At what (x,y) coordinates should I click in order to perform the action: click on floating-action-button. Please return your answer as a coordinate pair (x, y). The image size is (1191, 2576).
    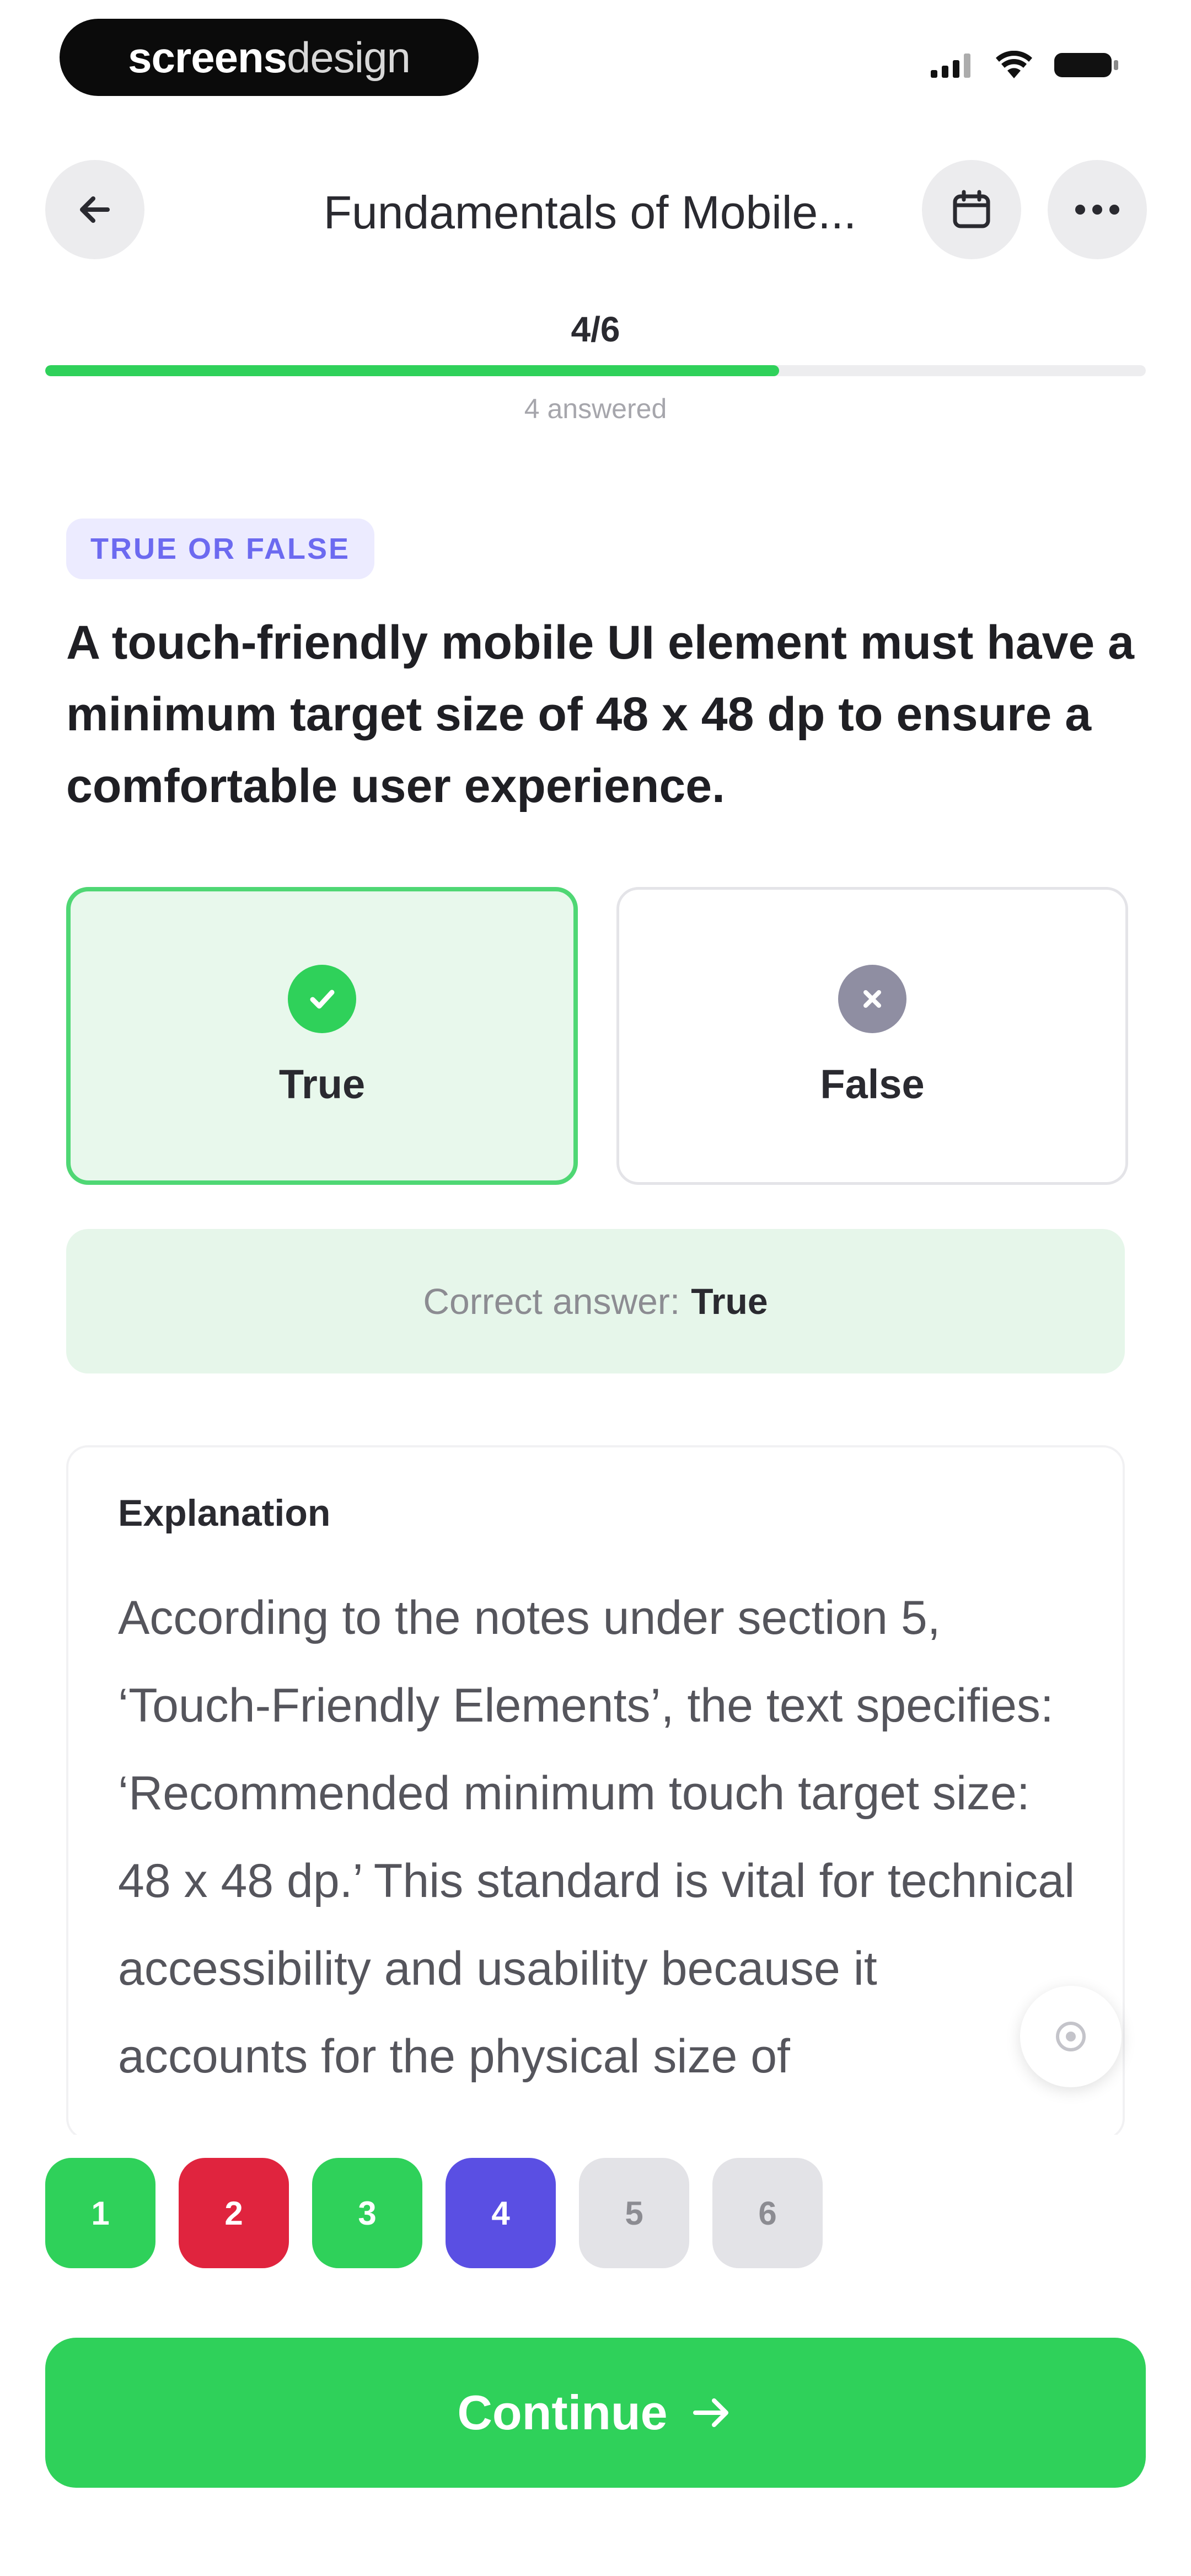
    Looking at the image, I should click on (1071, 2036).